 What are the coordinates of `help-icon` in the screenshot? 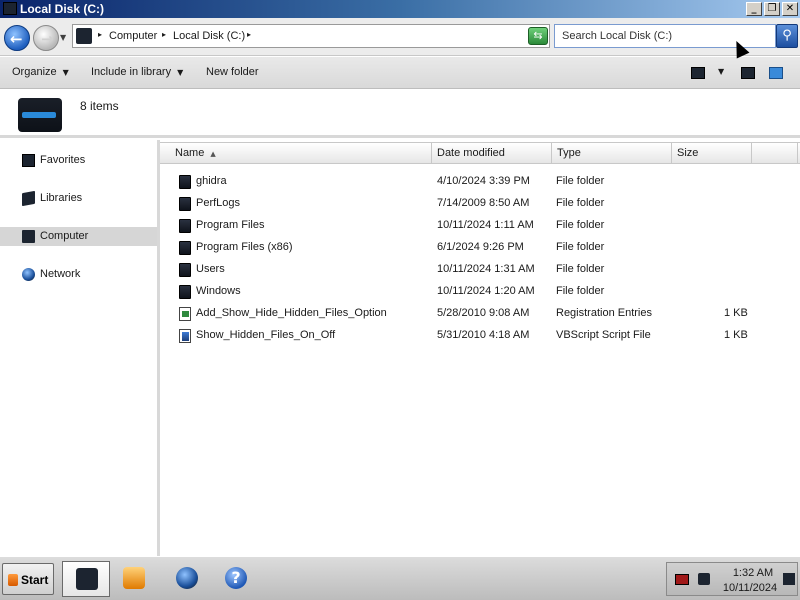 It's located at (776, 73).